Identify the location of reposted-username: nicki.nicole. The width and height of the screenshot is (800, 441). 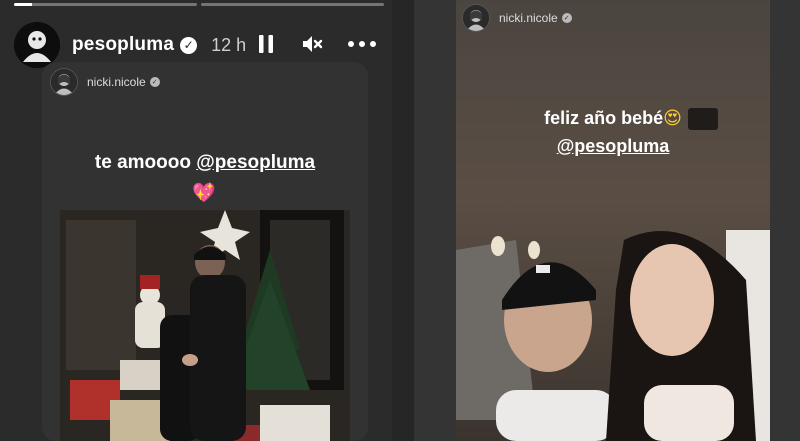
(116, 82).